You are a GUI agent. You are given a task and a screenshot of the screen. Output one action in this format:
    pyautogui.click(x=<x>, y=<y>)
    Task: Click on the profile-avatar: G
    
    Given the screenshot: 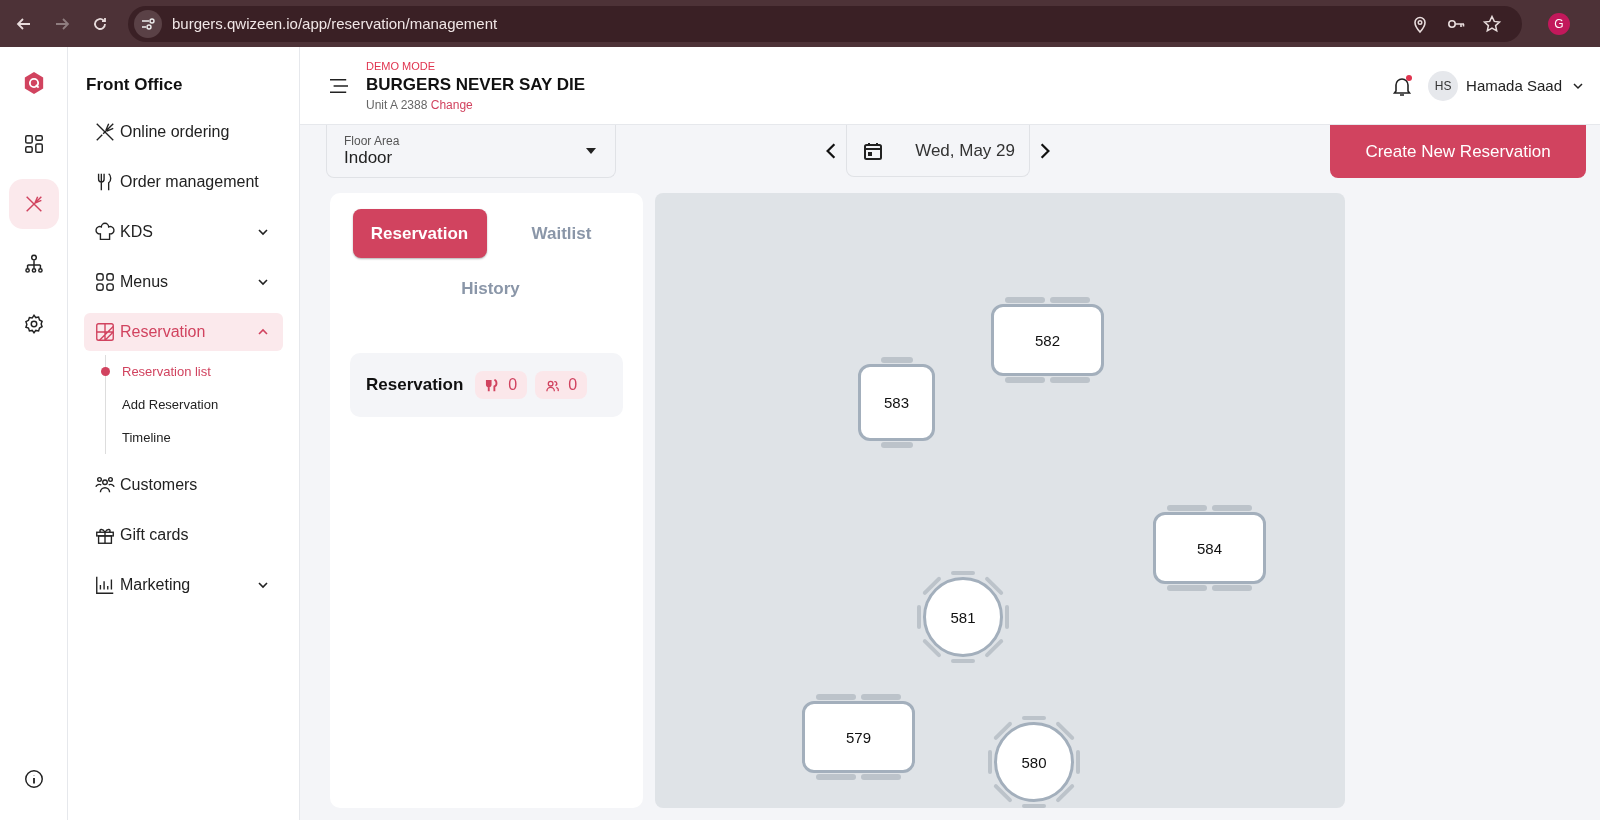 What is the action you would take?
    pyautogui.click(x=1559, y=23)
    